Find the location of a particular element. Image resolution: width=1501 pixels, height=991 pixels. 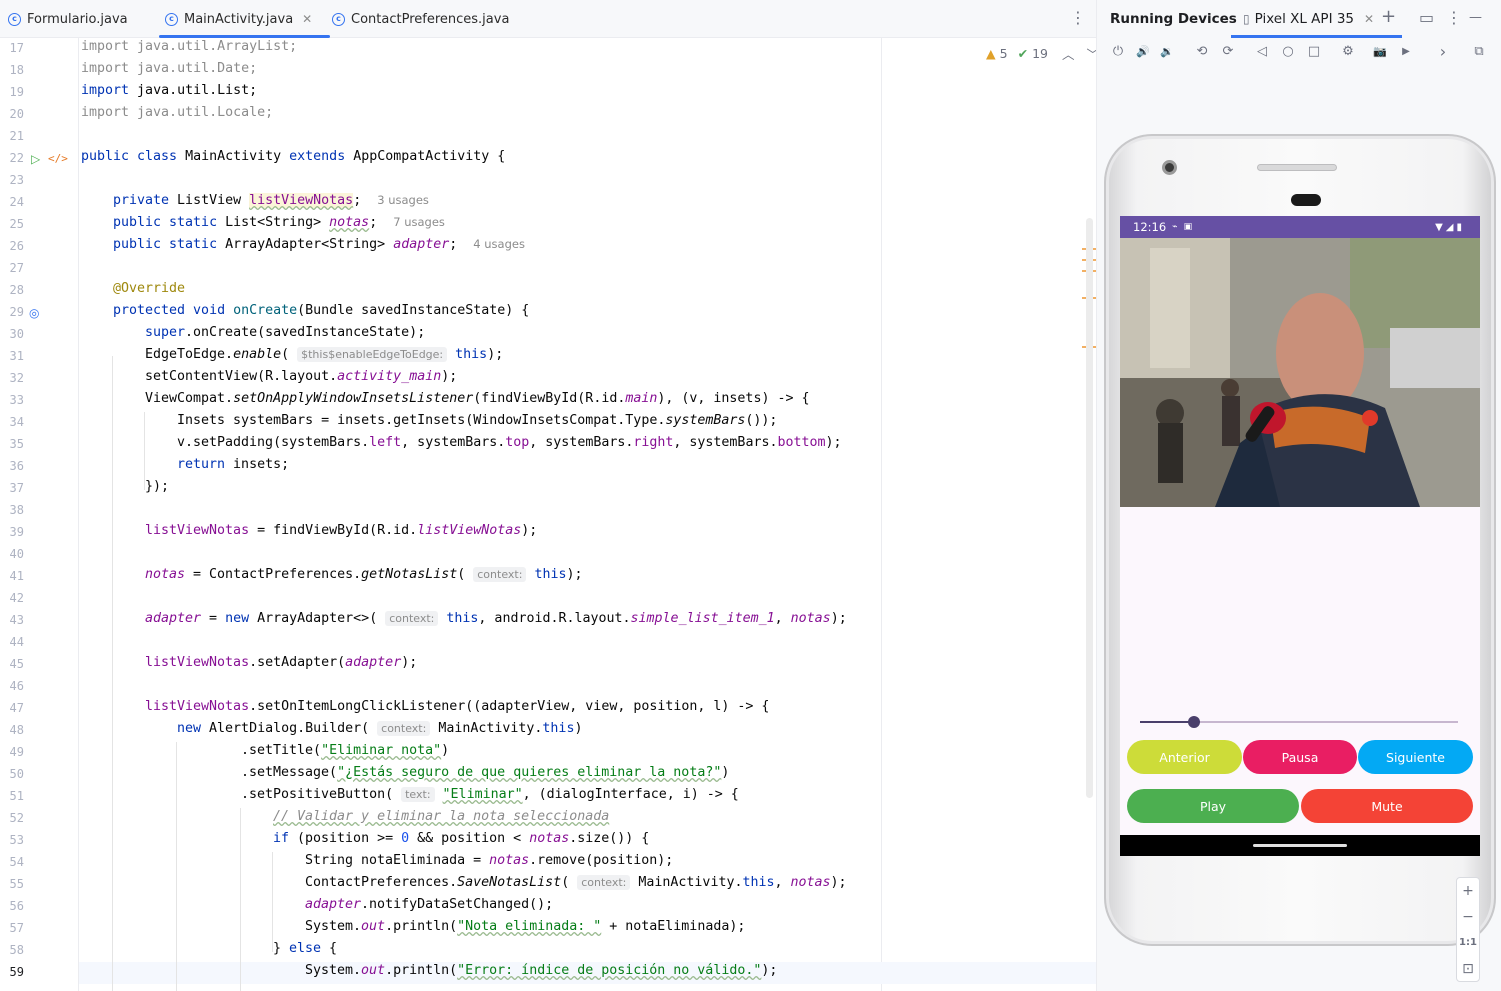

front-camera is located at coordinates (1169, 167).